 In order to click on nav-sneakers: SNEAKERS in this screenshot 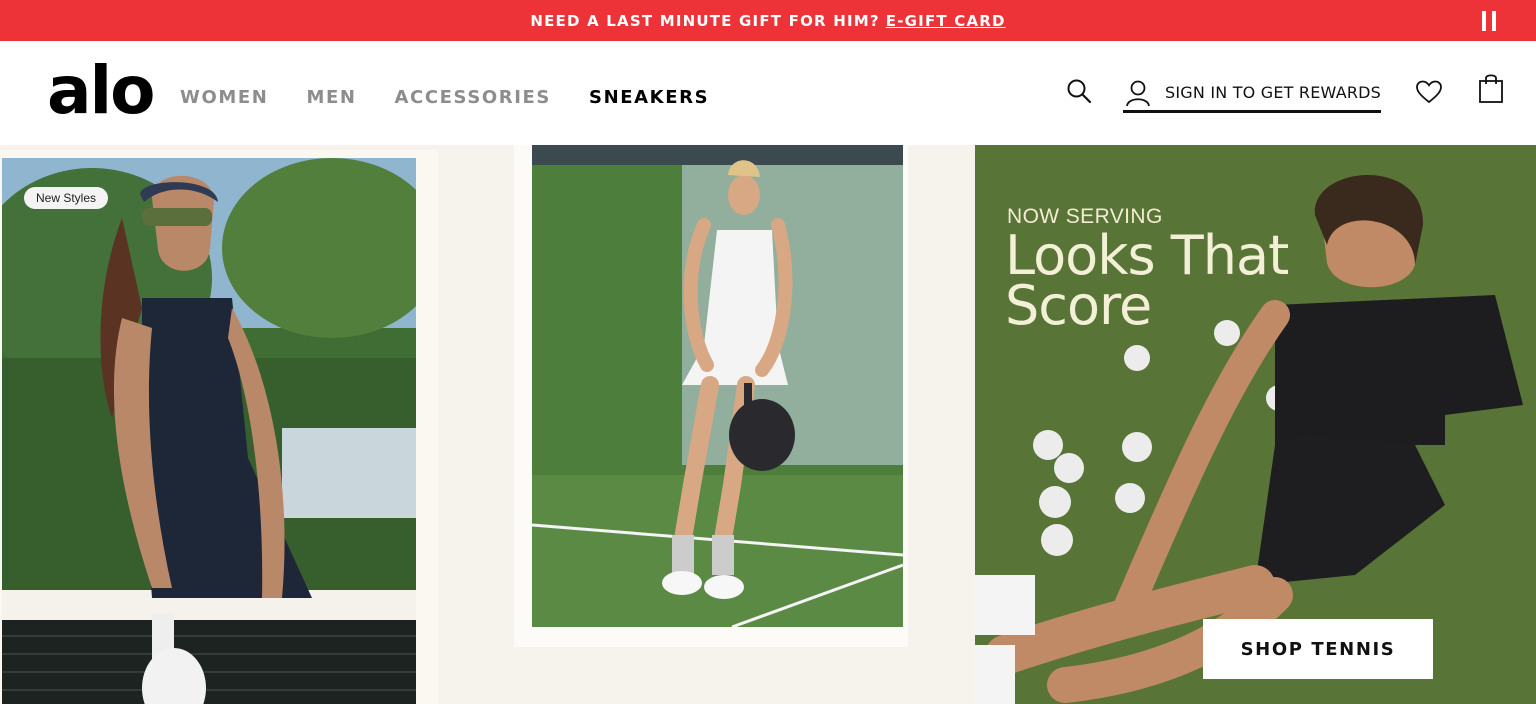, I will do `click(649, 97)`.